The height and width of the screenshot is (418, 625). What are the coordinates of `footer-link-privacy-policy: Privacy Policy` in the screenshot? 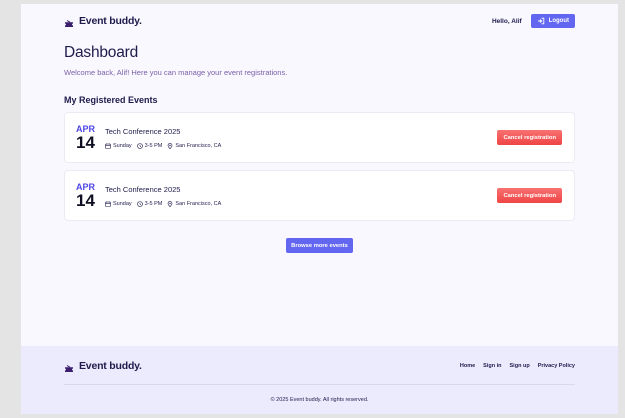 It's located at (556, 366).